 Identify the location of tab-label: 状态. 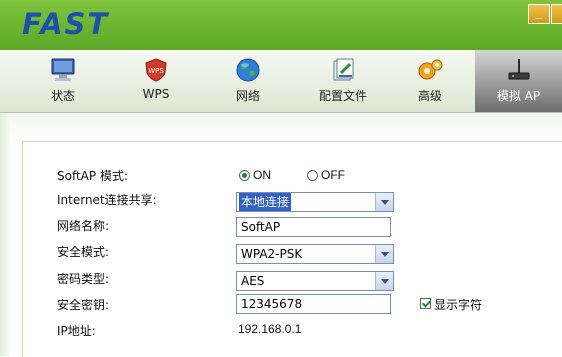
(62, 96).